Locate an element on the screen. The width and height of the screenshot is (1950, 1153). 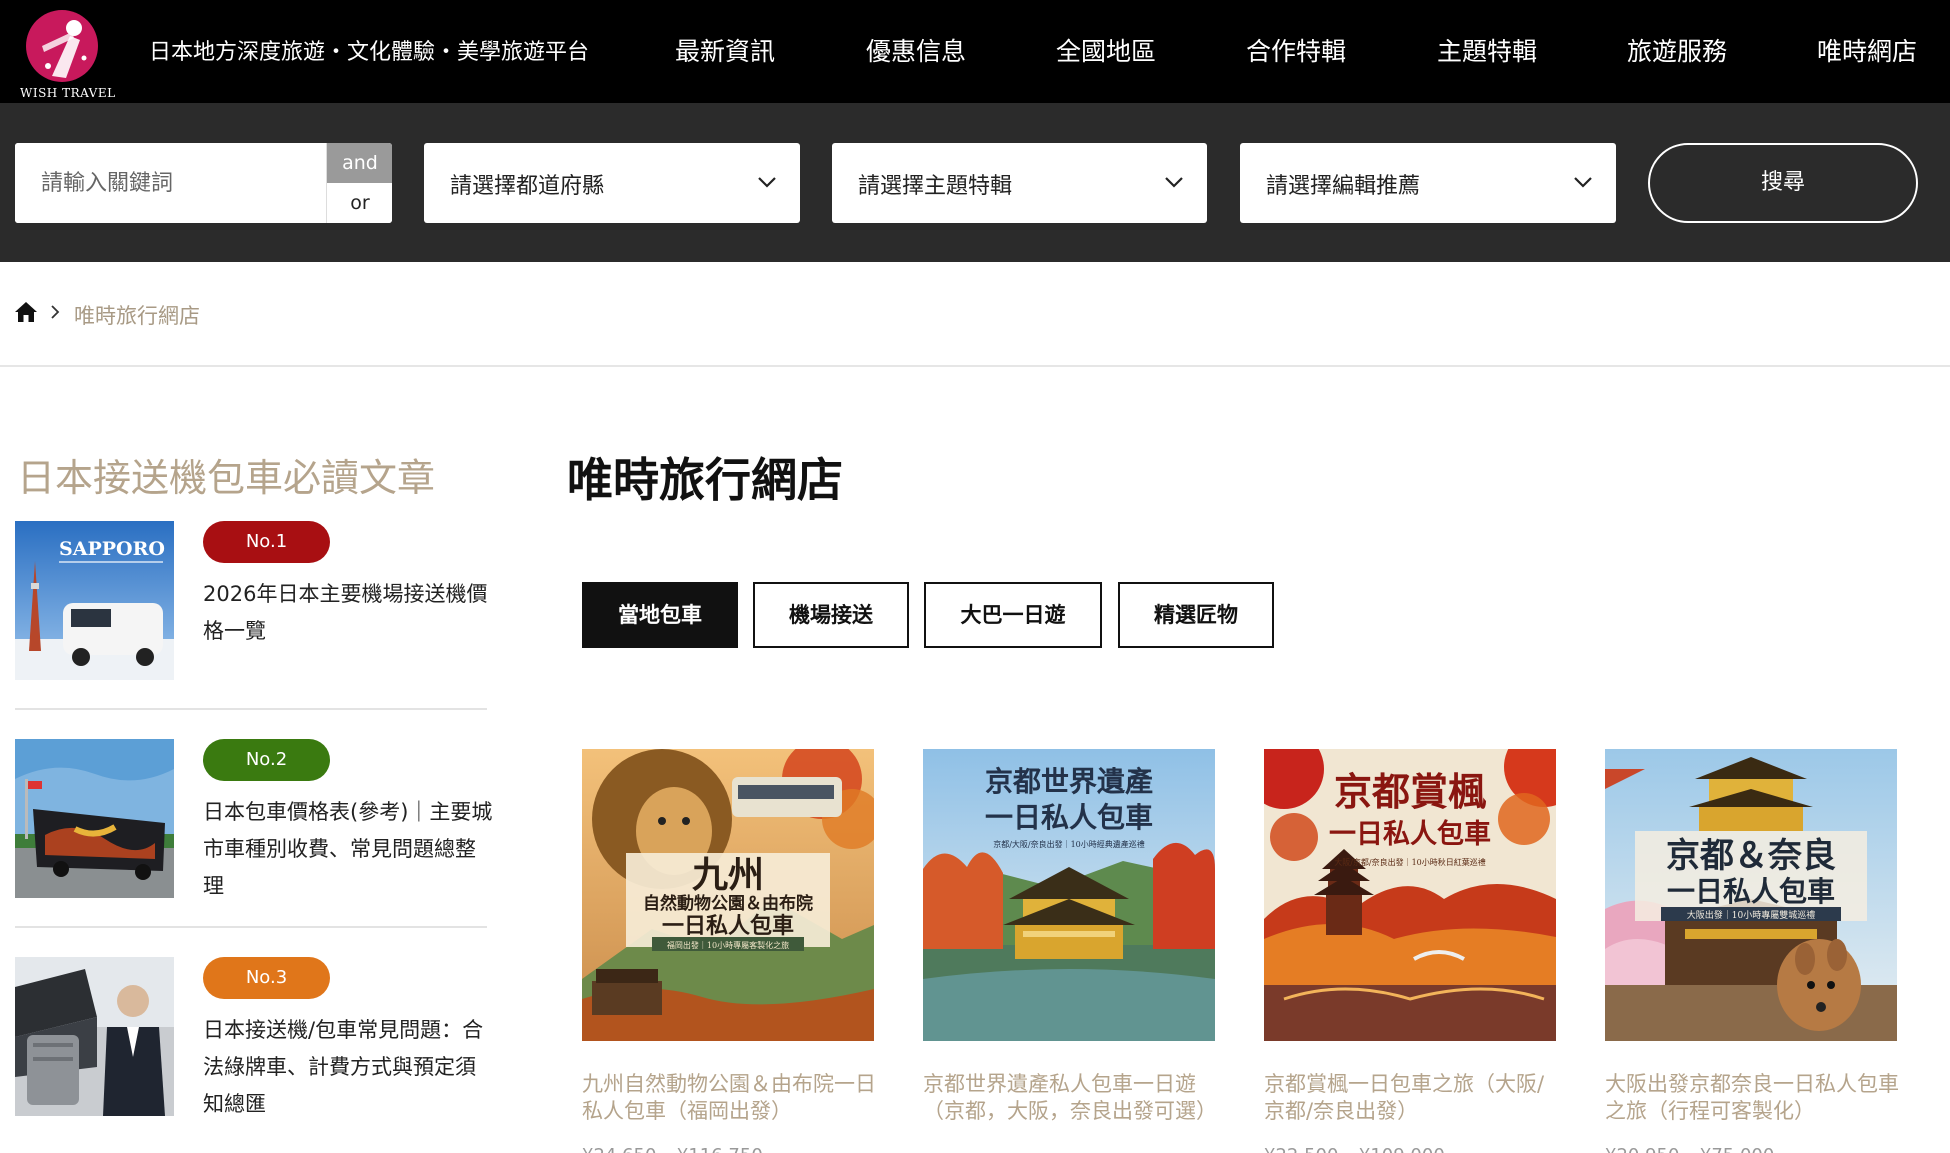
tab-local-charter: 當地包車 is located at coordinates (660, 615).